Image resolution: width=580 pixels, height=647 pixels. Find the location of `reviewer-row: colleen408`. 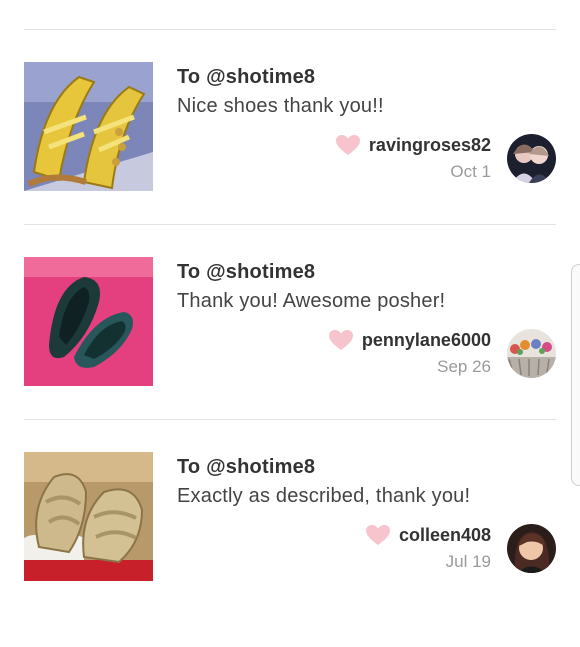

reviewer-row: colleen408 is located at coordinates (428, 535).